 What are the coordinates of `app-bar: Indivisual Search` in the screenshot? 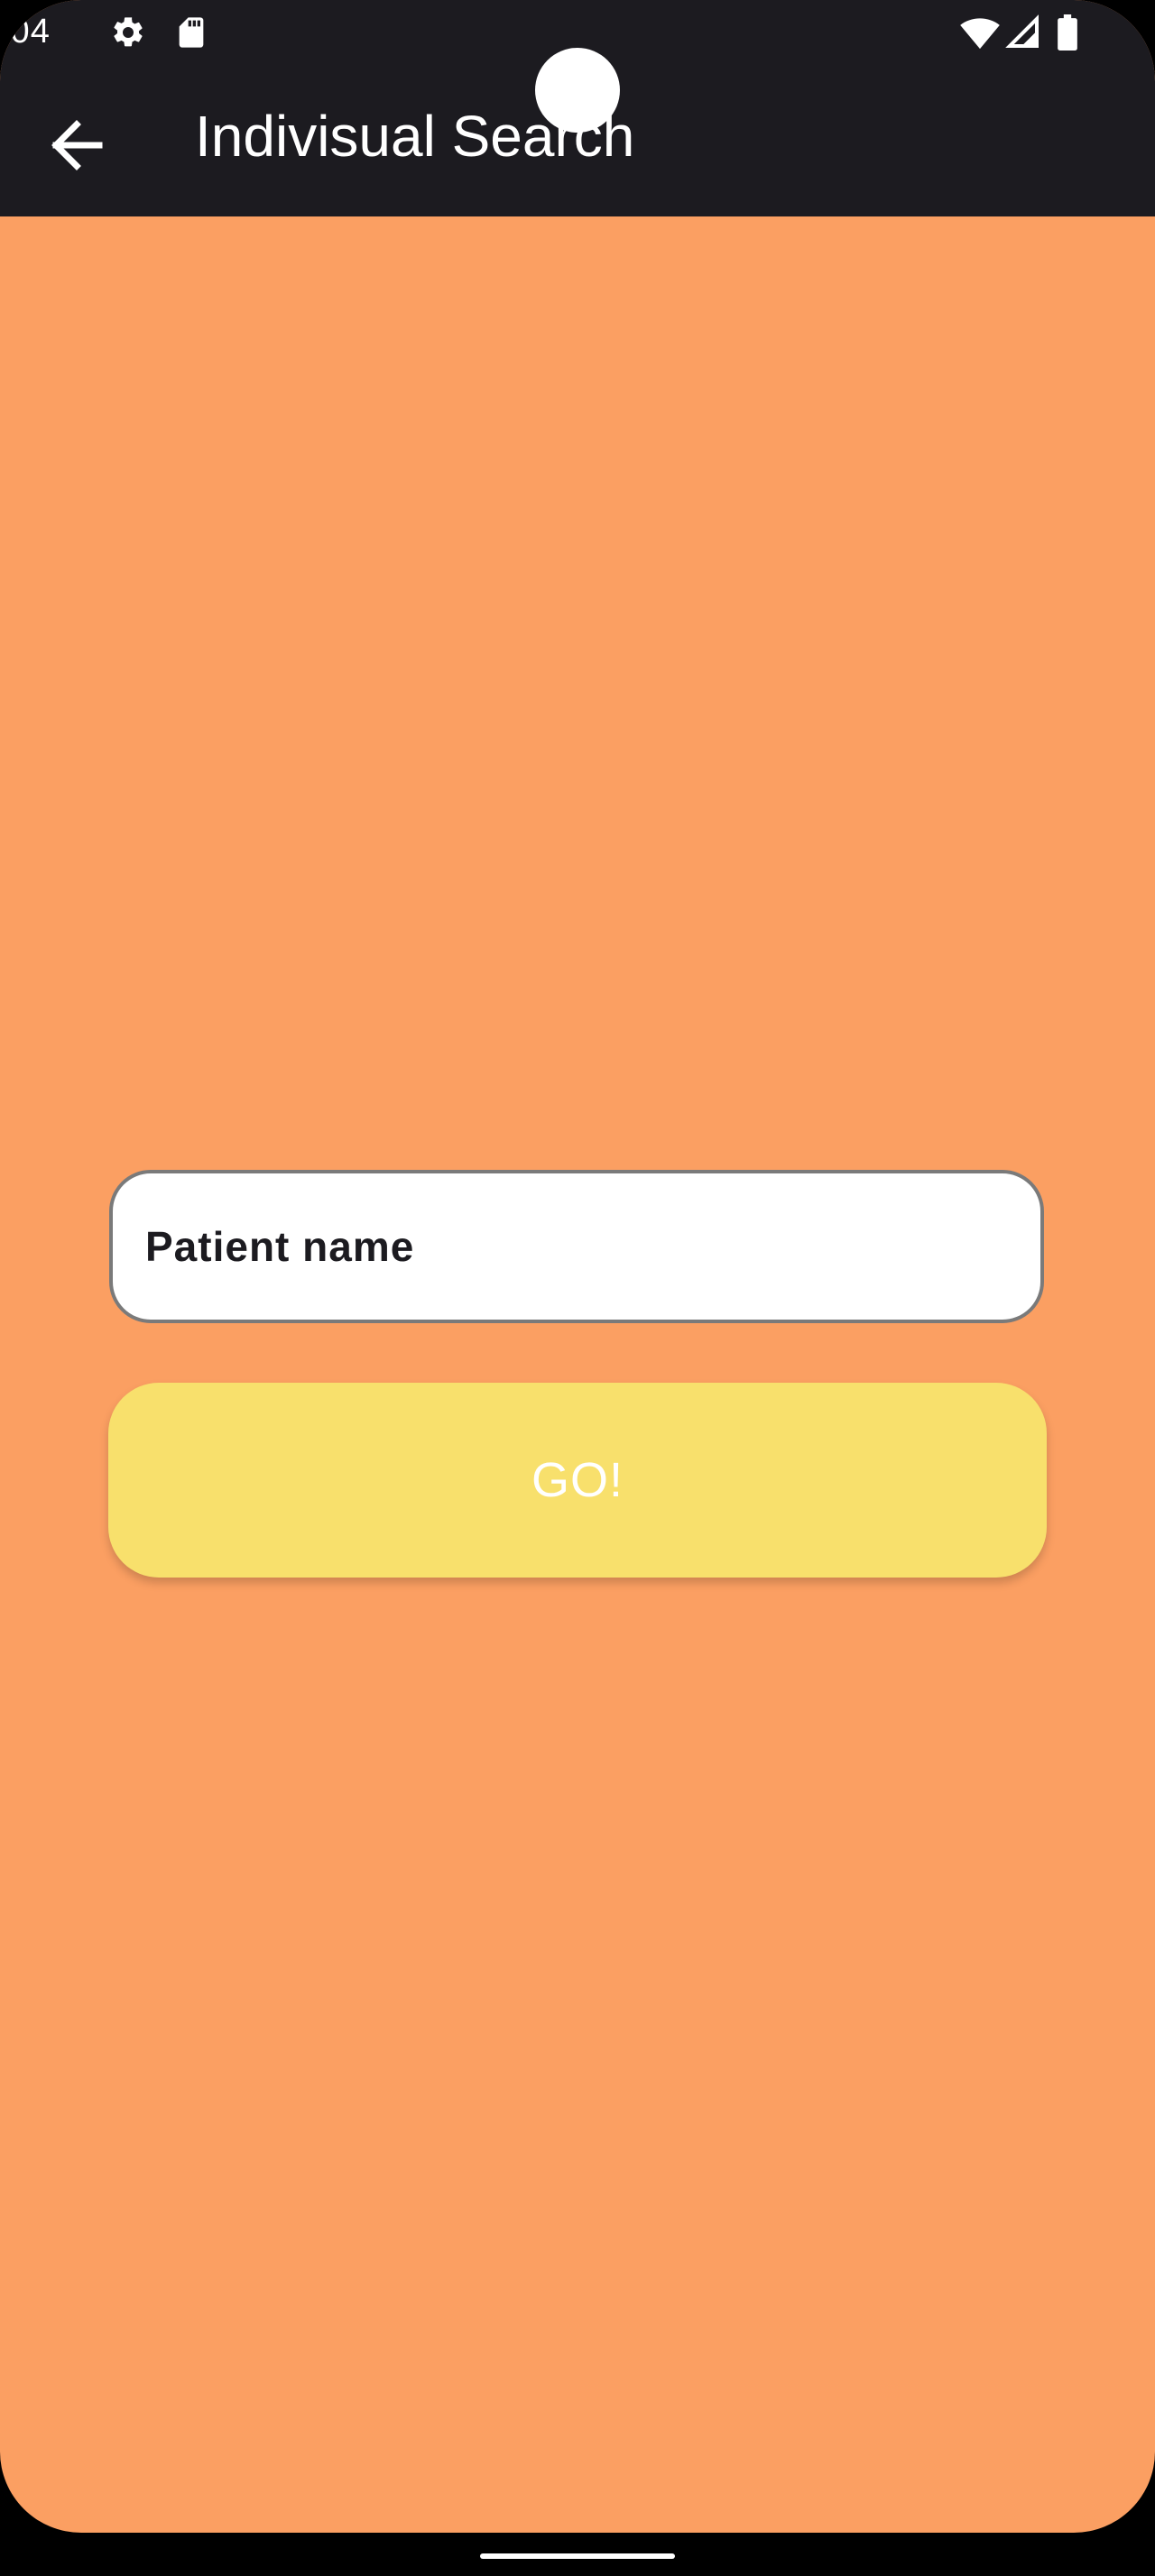 It's located at (577, 139).